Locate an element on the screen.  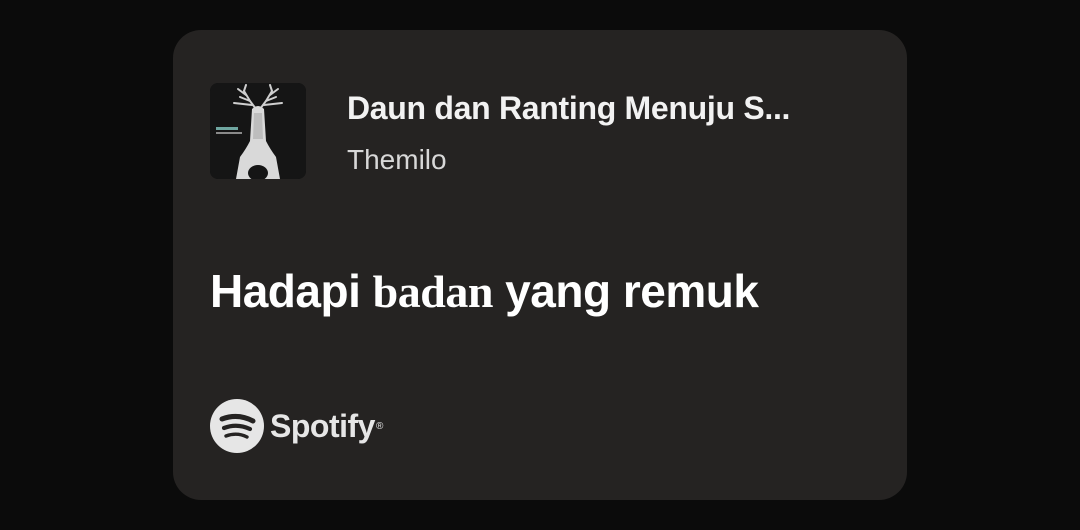
spotify-icon is located at coordinates (237, 426).